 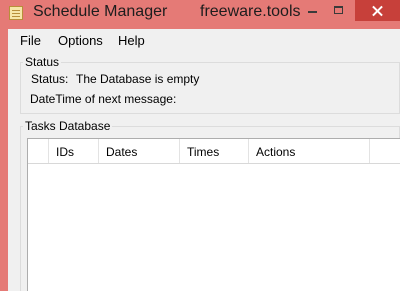 I want to click on column-dates-label: Dates, so click(x=122, y=152).